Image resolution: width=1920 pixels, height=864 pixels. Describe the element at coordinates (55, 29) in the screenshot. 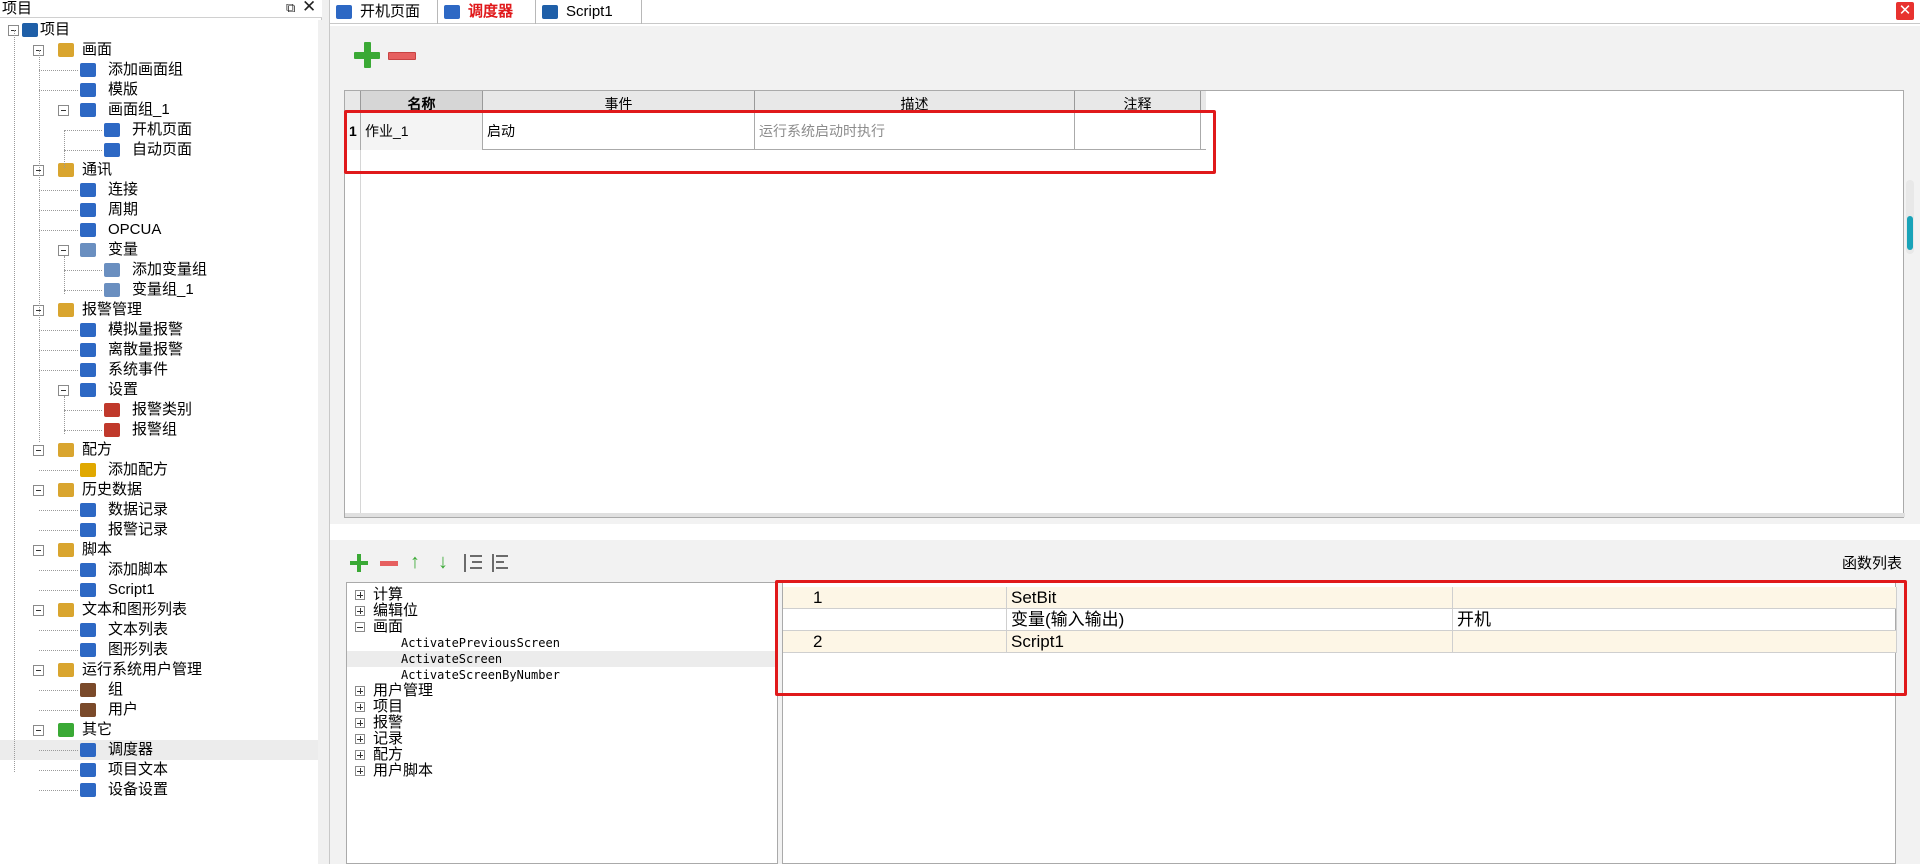

I see `tree-item-label: 项目` at that location.